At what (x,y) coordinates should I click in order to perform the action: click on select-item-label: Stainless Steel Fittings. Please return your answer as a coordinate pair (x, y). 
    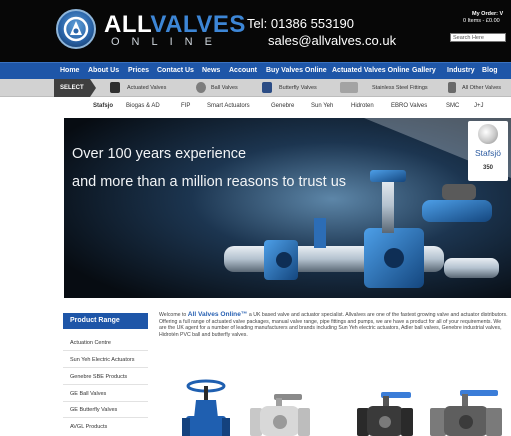
    Looking at the image, I should click on (400, 88).